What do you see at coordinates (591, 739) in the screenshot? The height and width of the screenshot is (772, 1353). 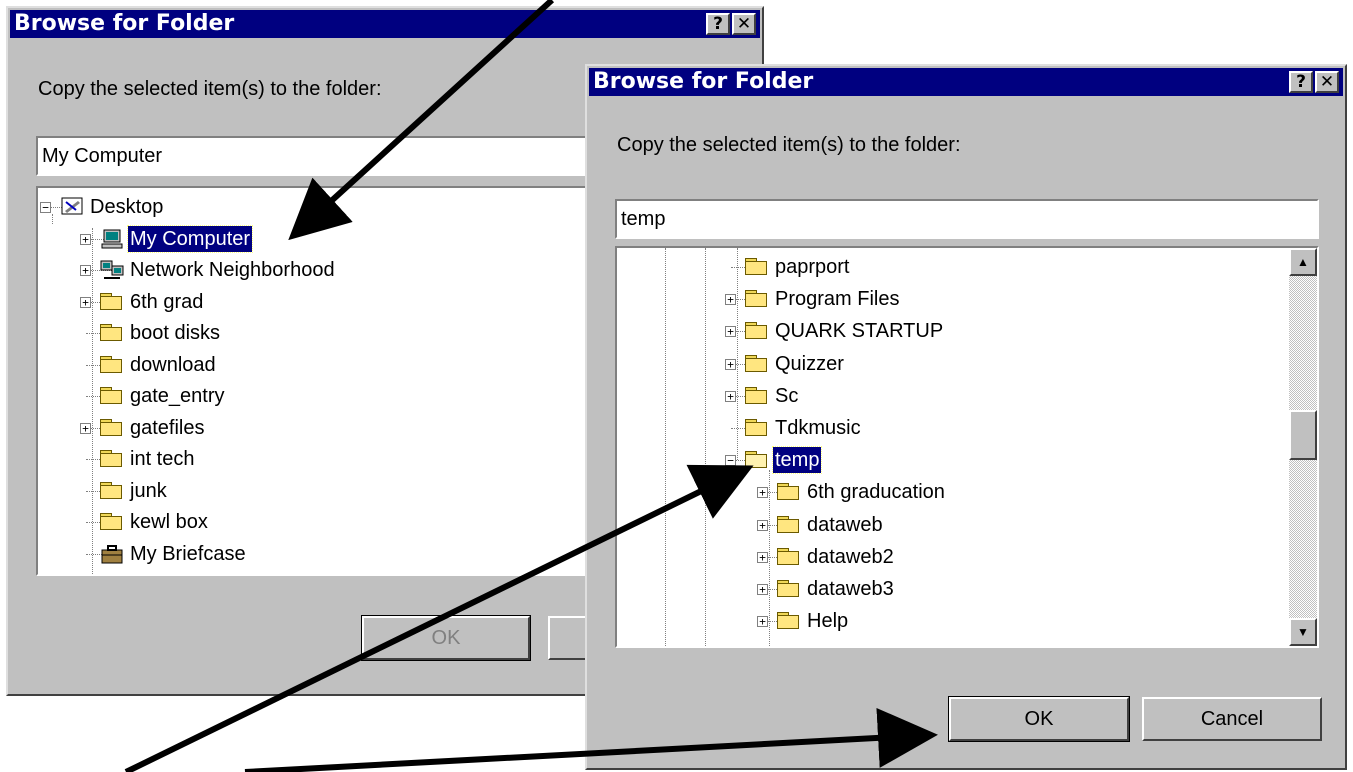 I see `arrow-to-ok-button` at bounding box center [591, 739].